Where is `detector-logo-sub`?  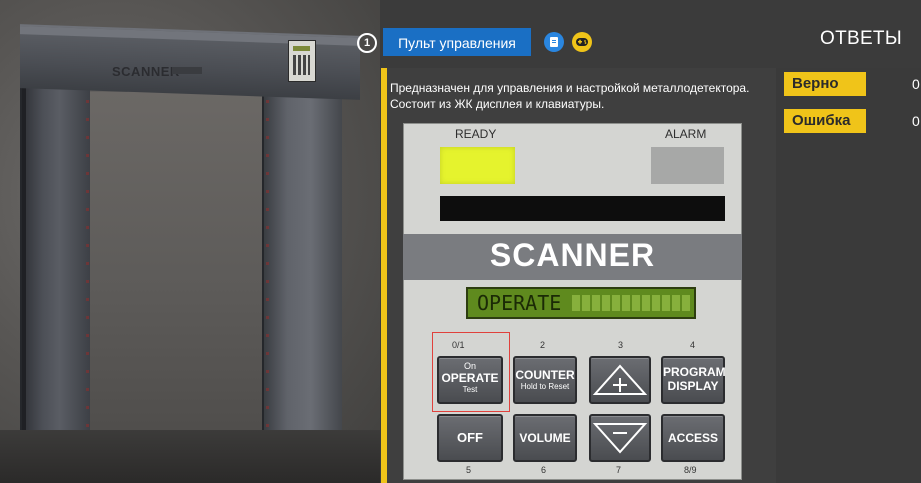
detector-logo-sub is located at coordinates (187, 70).